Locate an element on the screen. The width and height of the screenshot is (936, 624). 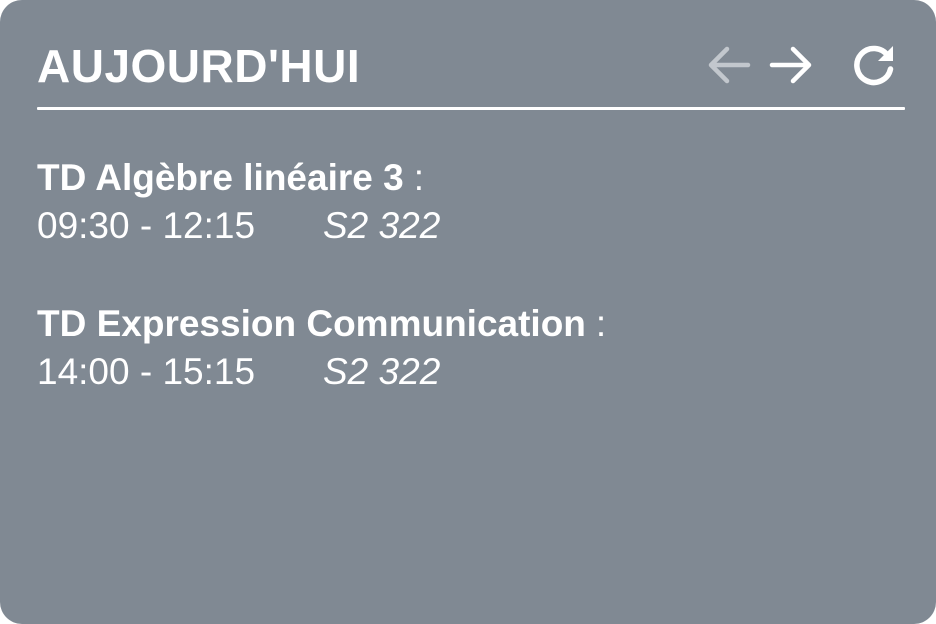
widget-title: AUJOURD'HUI is located at coordinates (199, 66).